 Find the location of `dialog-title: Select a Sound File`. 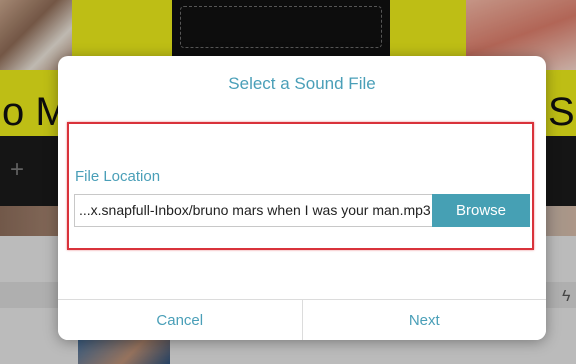

dialog-title: Select a Sound File is located at coordinates (302, 83).